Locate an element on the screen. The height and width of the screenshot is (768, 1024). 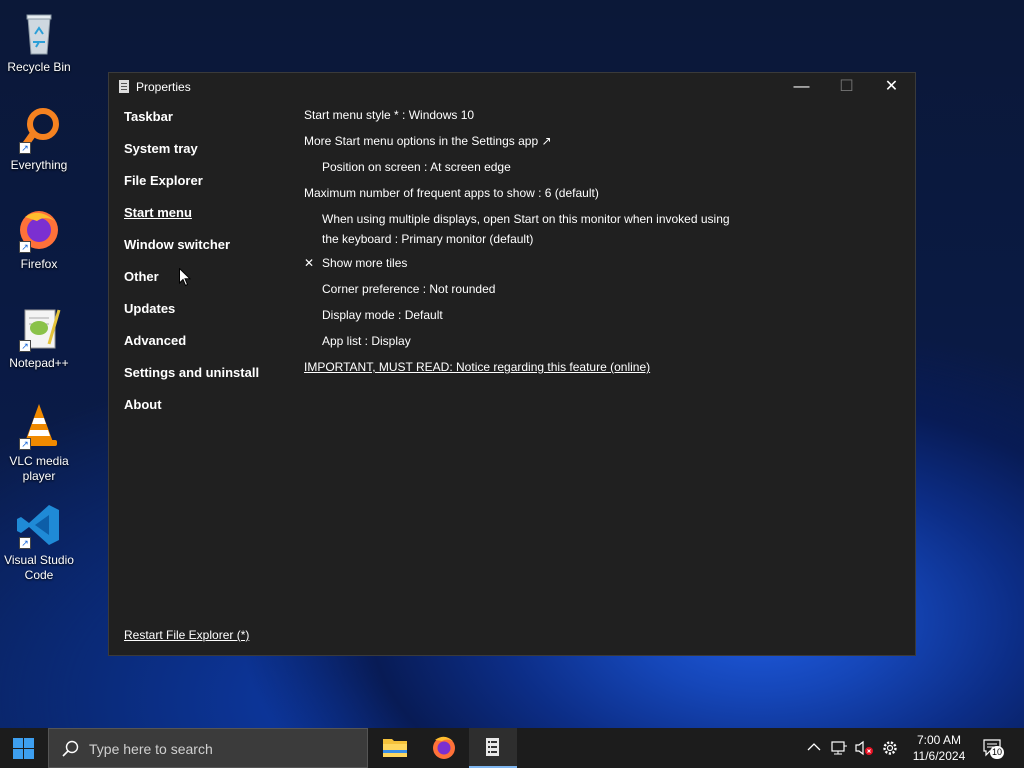
desktop-icon-everything: ↗ Everything is located at coordinates (39, 139).